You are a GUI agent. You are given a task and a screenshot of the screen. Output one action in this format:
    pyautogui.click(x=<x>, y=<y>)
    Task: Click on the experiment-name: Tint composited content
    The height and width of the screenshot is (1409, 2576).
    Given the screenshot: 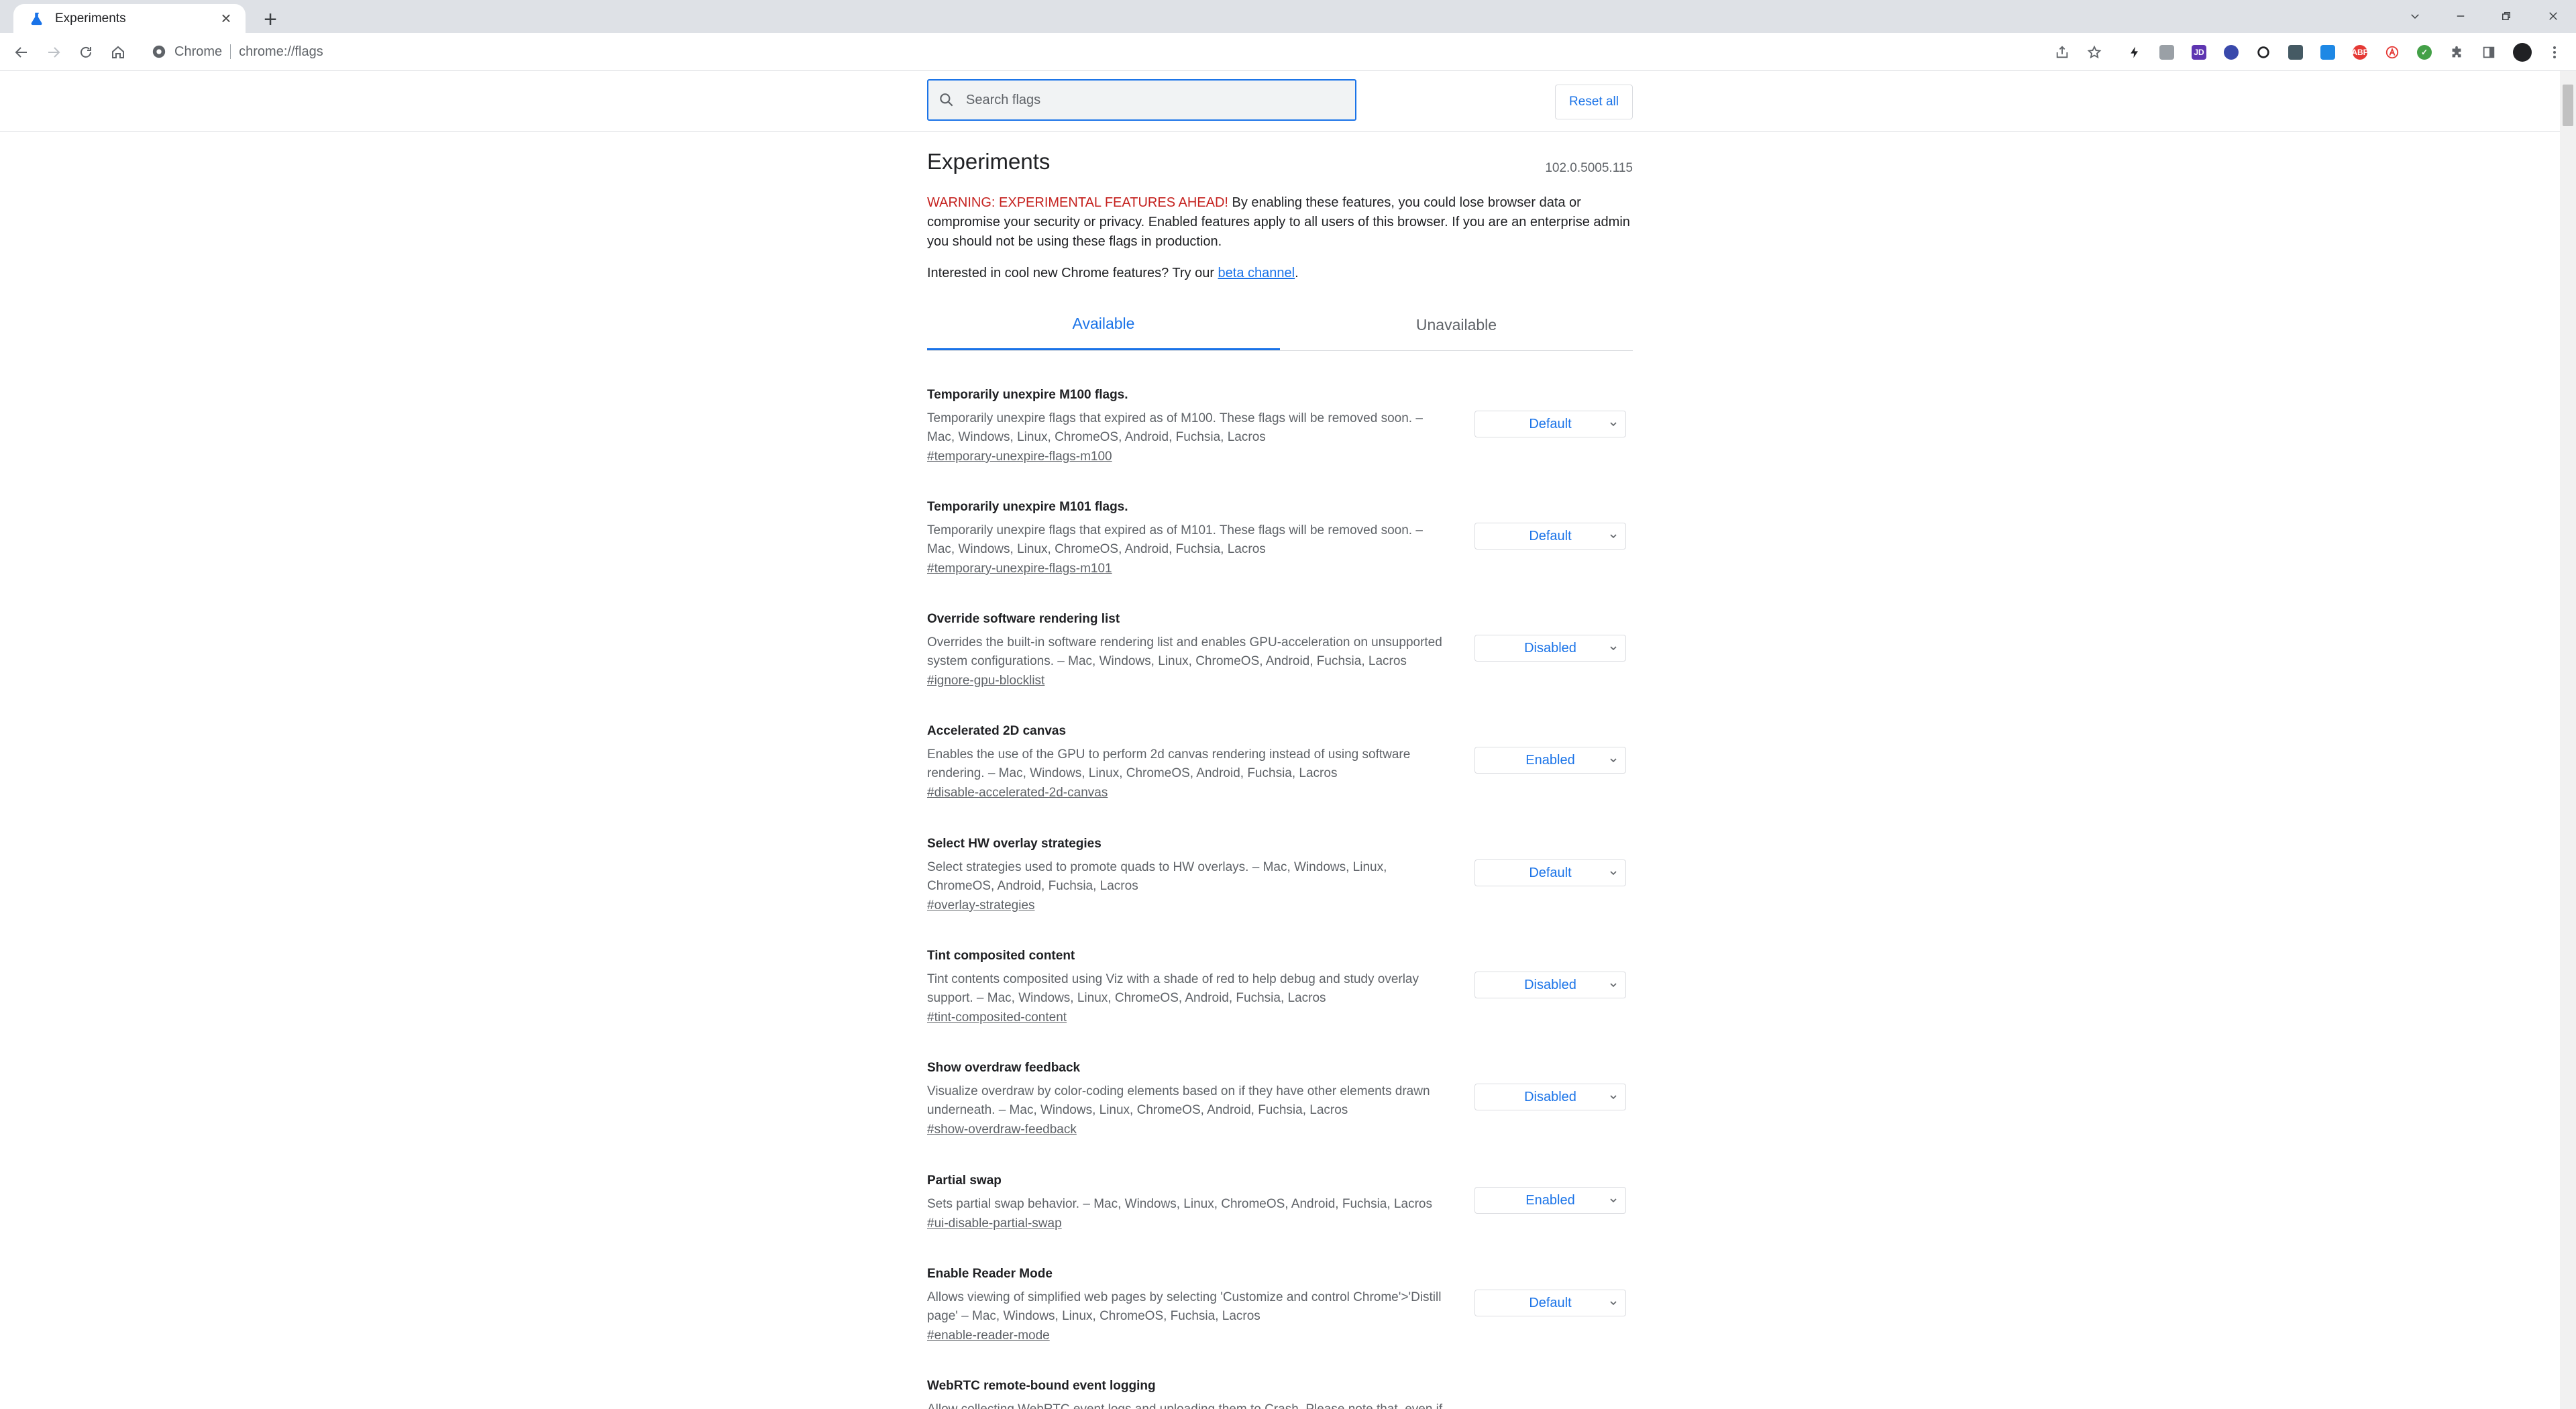 What is the action you would take?
    pyautogui.click(x=1001, y=956)
    